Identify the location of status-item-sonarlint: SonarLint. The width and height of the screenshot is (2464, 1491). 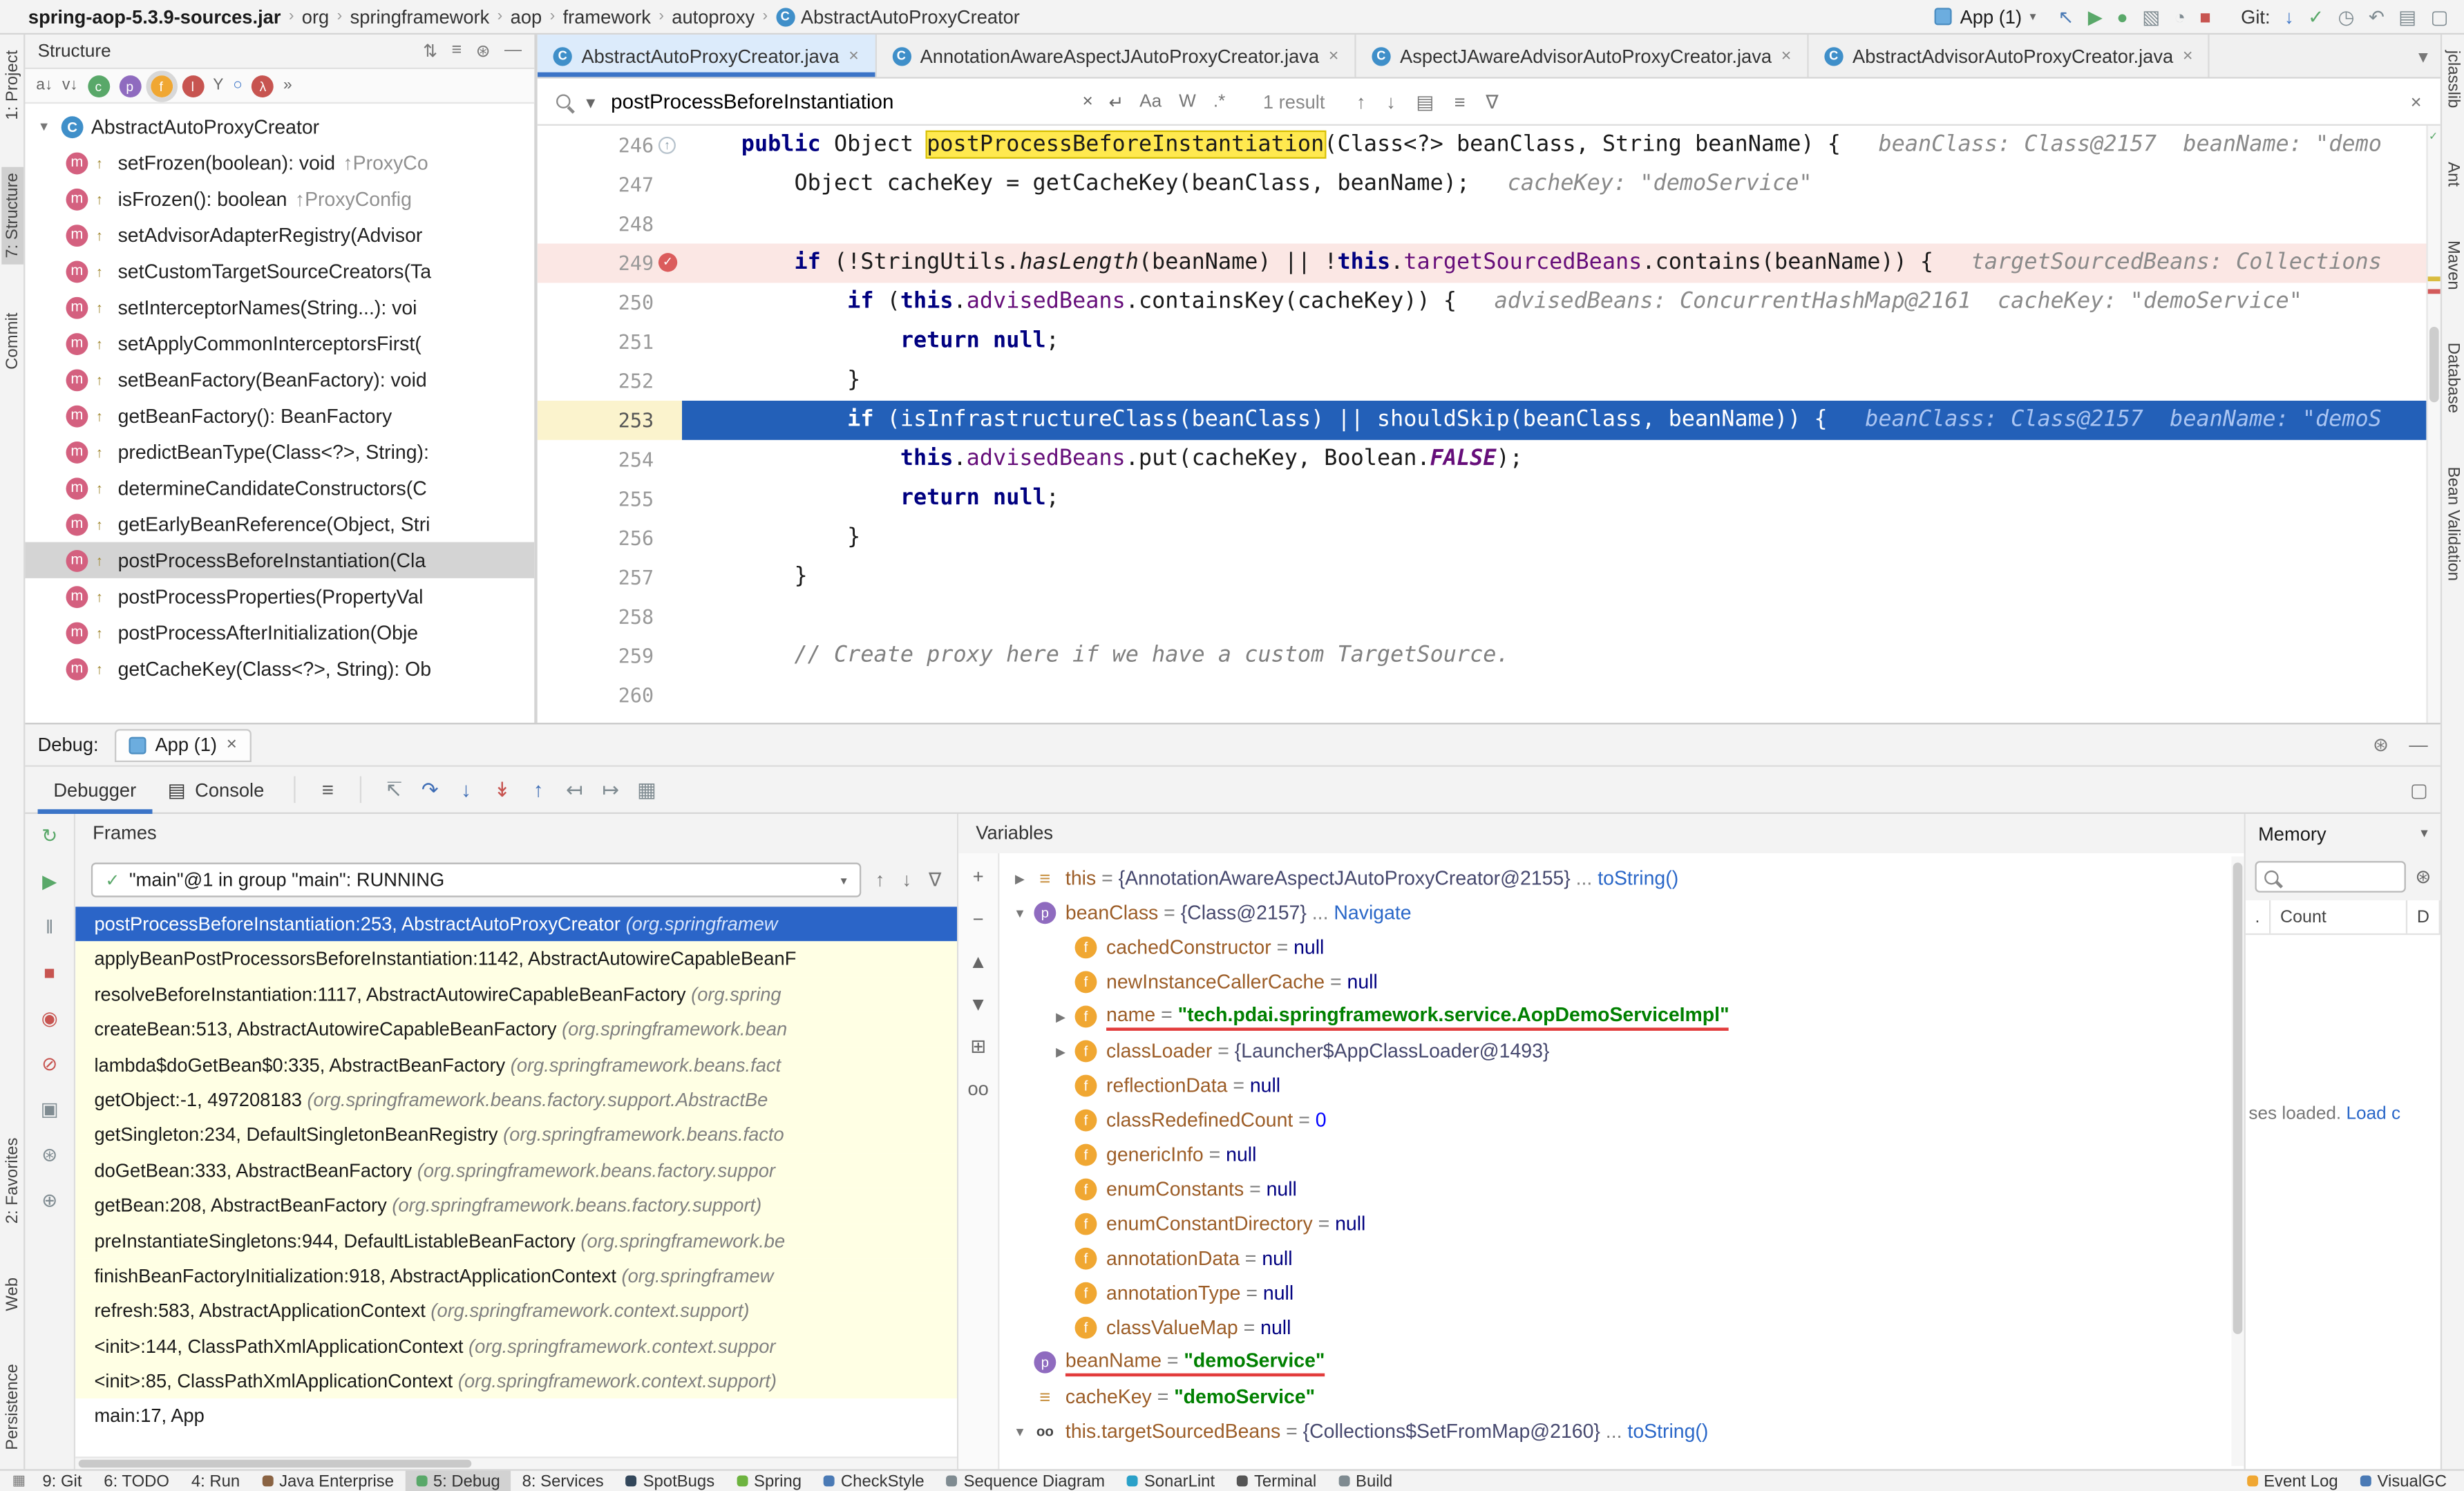
(1171, 1480).